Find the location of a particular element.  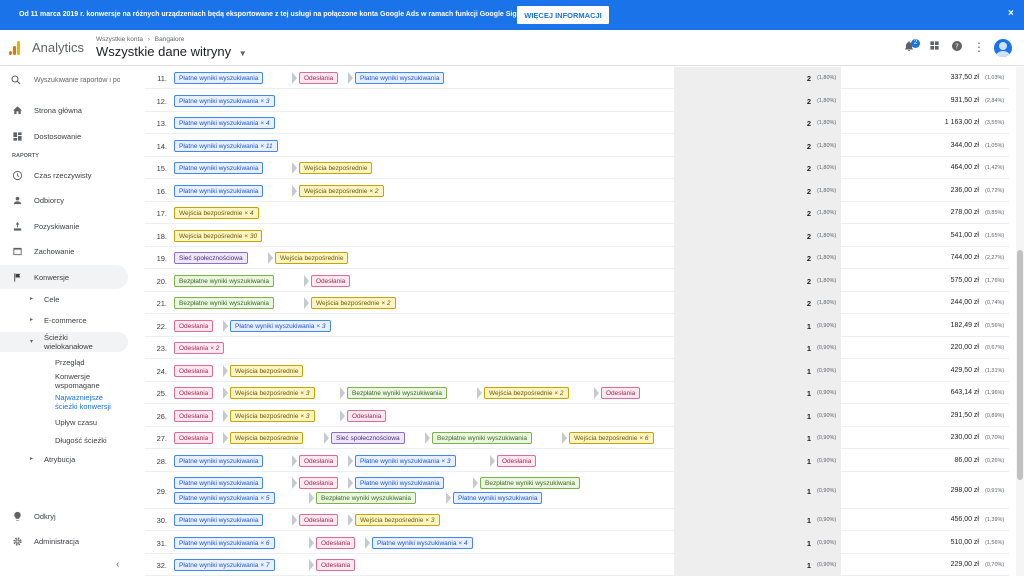

conversion-value: 291,50 zł is located at coordinates (964, 415).